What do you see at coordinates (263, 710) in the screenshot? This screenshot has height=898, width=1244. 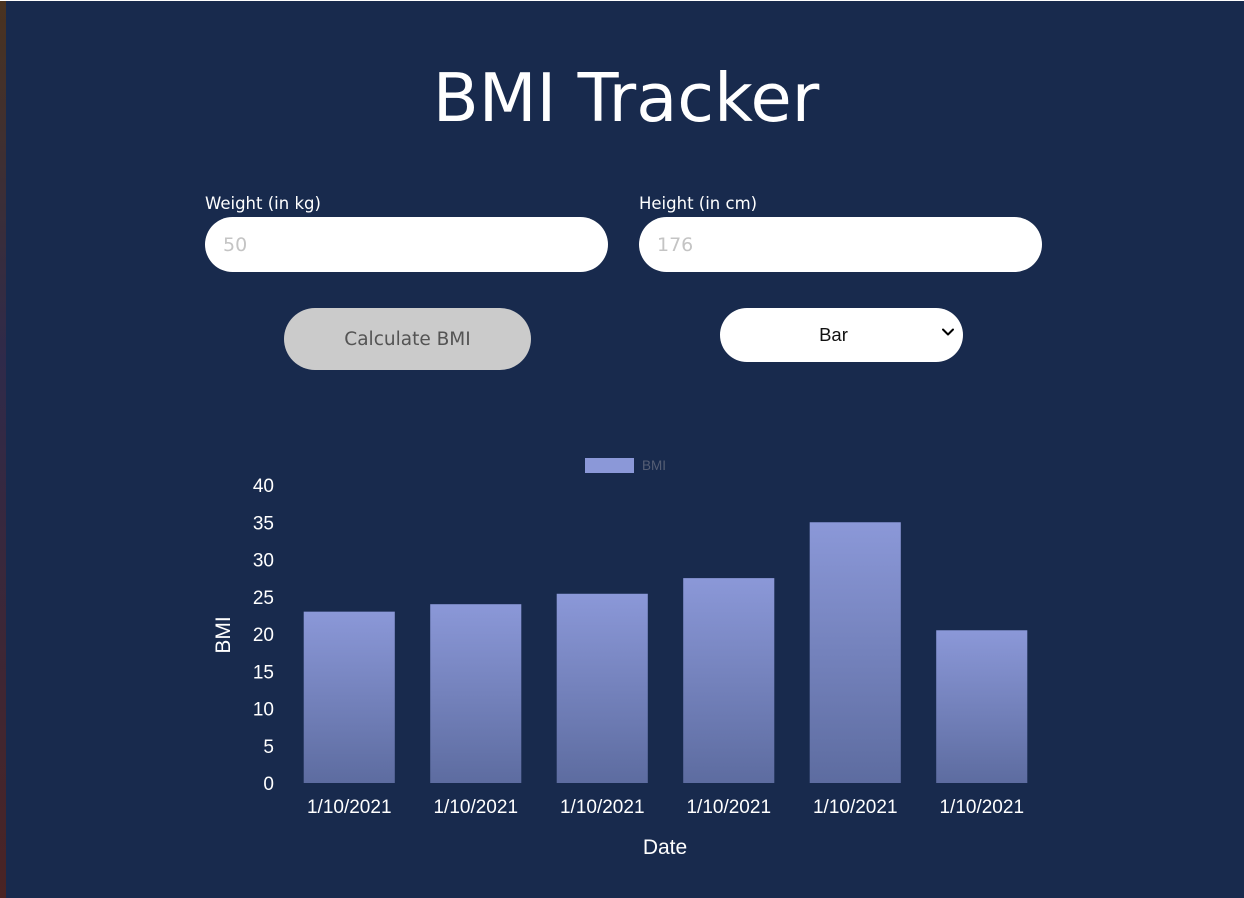 I see `y-tick-label: 10` at bounding box center [263, 710].